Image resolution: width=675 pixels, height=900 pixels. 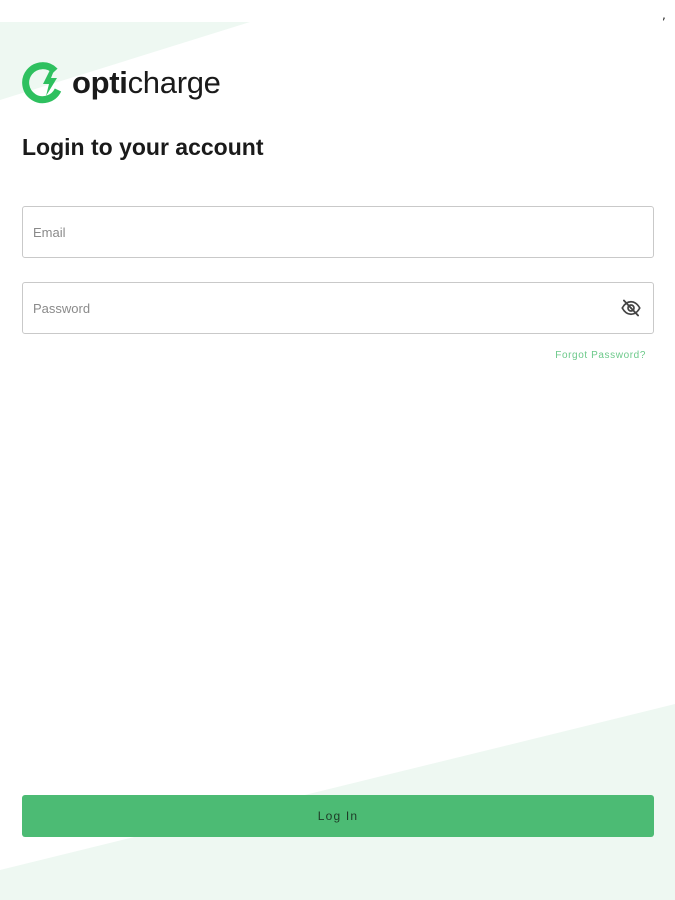 What do you see at coordinates (143, 147) in the screenshot?
I see `page-title: Login to your account` at bounding box center [143, 147].